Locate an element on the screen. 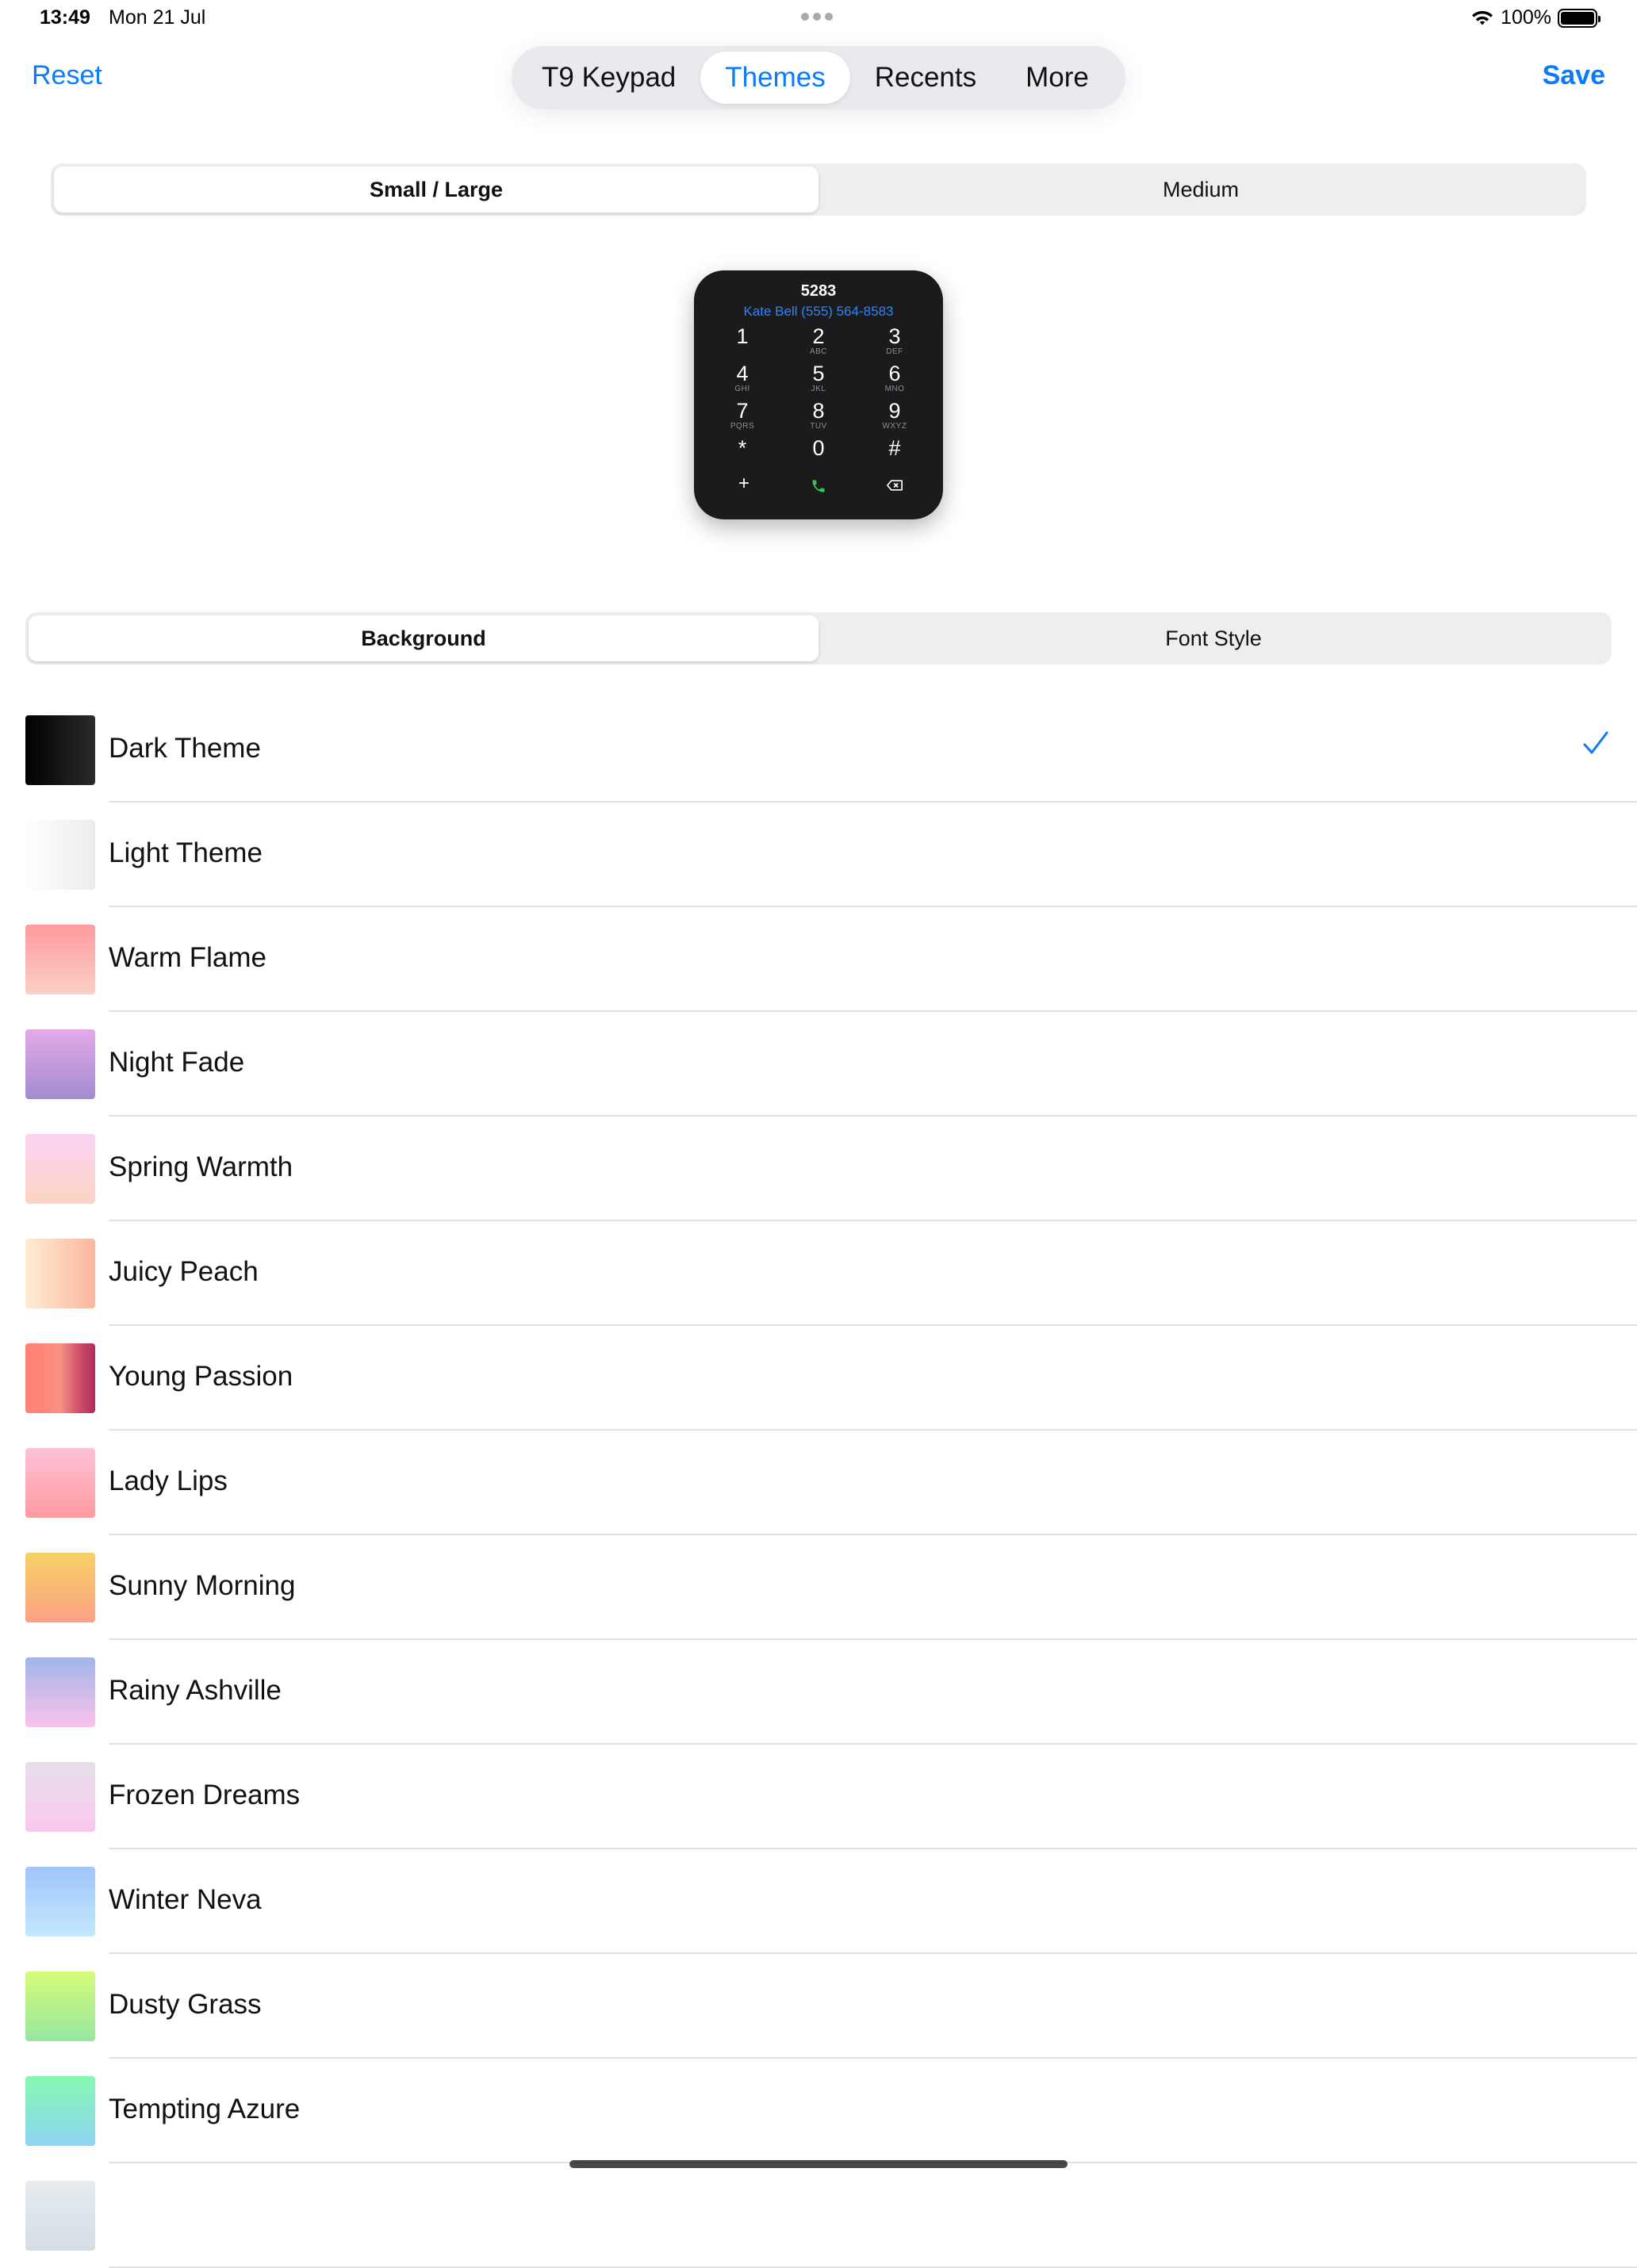 The image size is (1637, 2268). theme-name: Dusty Grass is located at coordinates (185, 2004).